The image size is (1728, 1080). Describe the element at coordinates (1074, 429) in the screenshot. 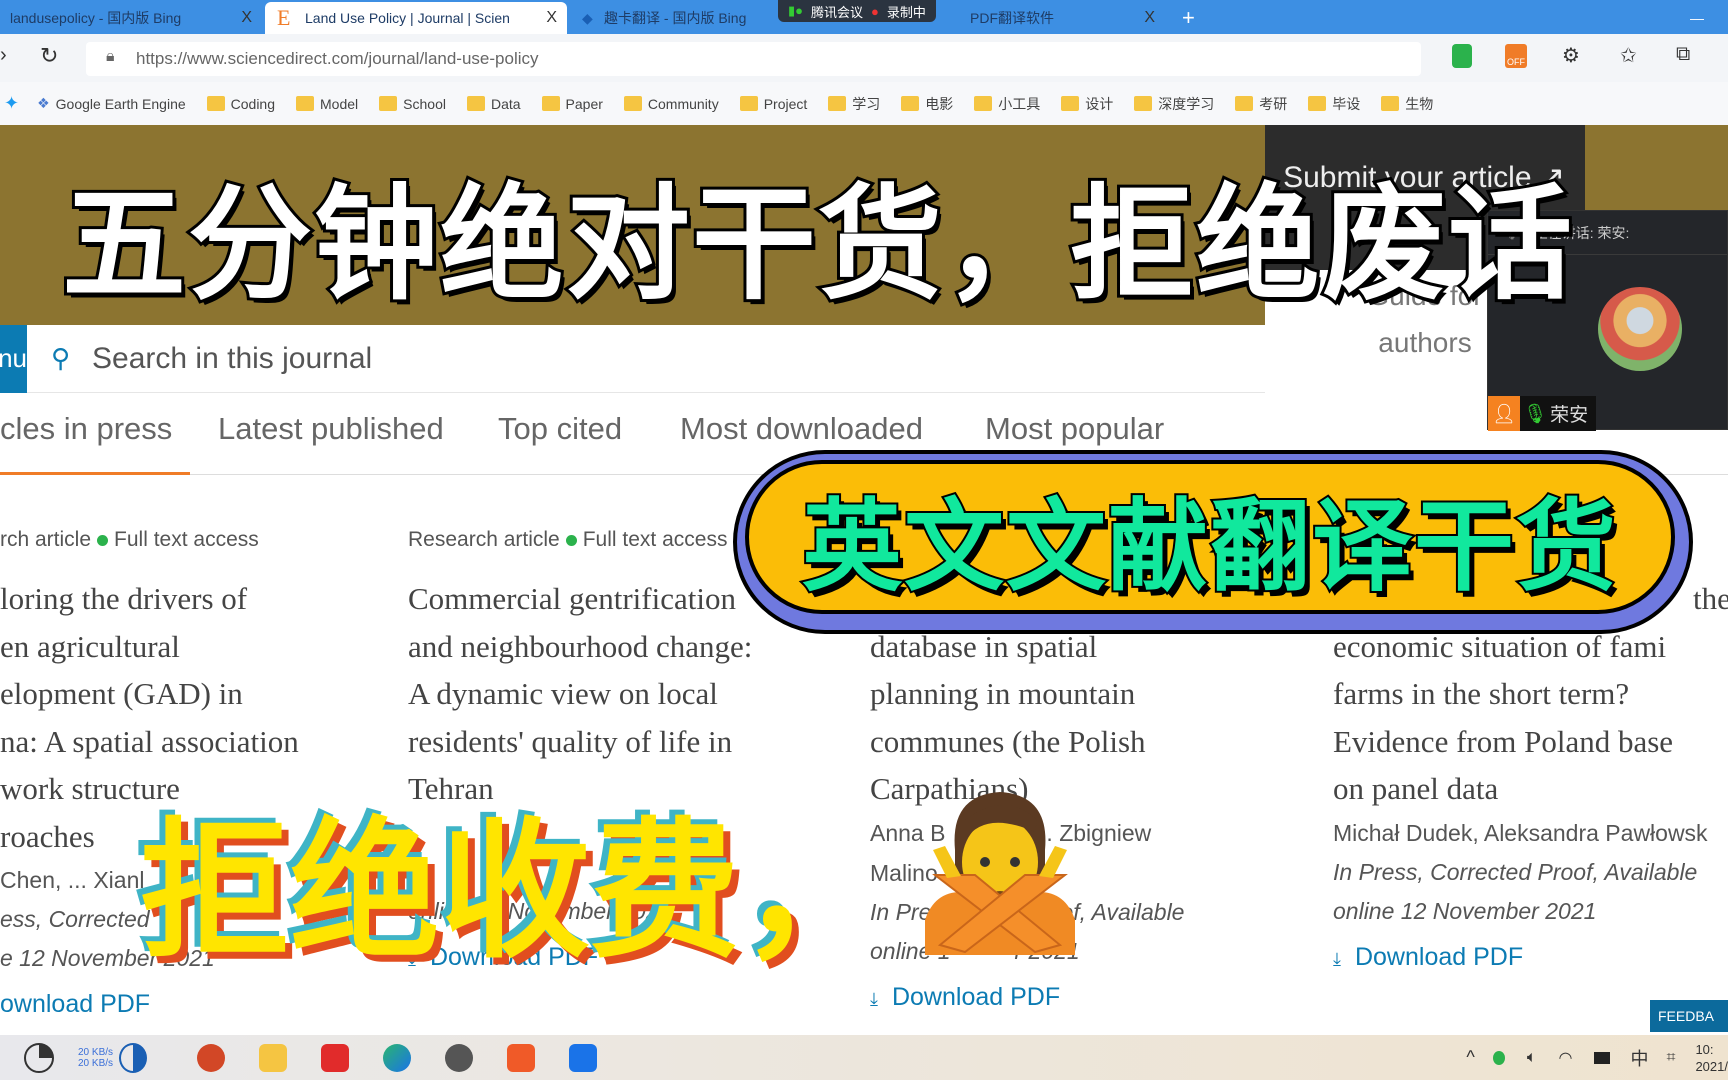

I see `tab-most-popular: Most popular` at that location.